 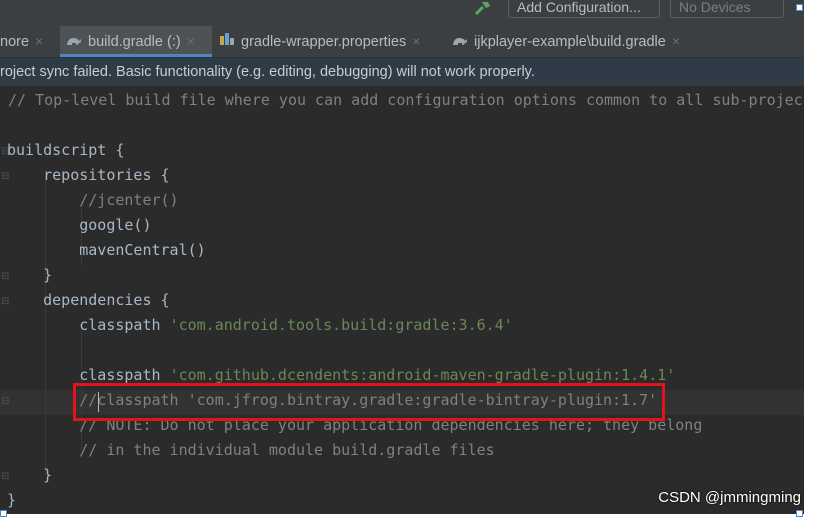 I want to click on tab-more: nore ×, so click(x=29, y=41).